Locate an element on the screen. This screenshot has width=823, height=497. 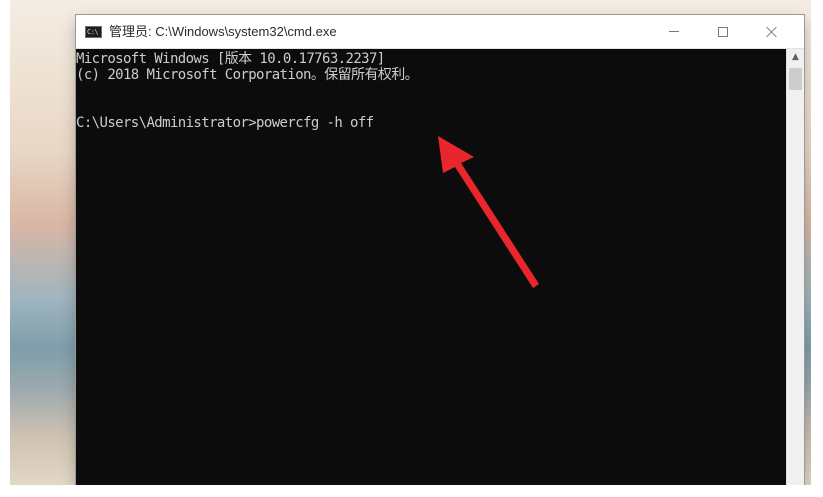
minimize-button is located at coordinates (674, 31).